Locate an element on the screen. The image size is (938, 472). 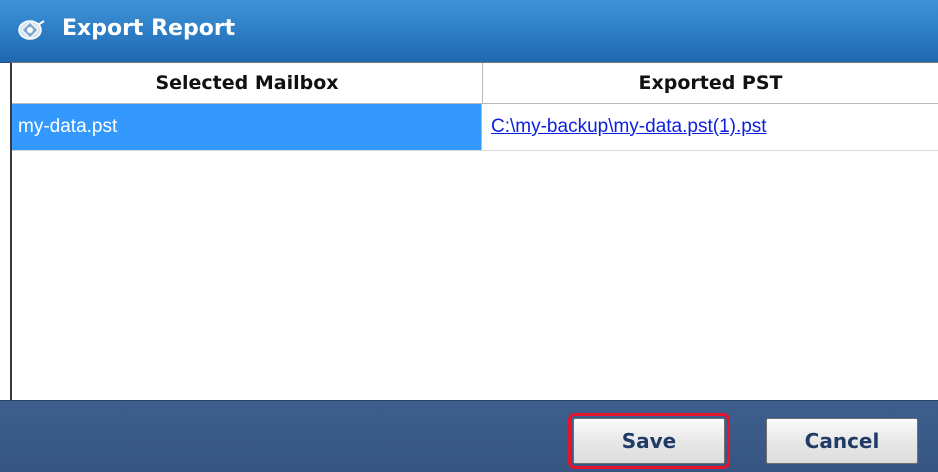
window-title: Export Report is located at coordinates (149, 28).